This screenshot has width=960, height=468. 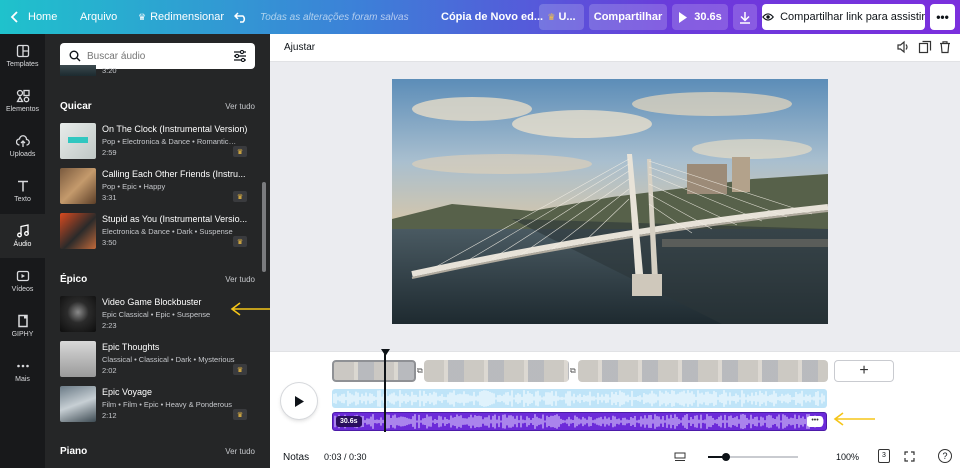 What do you see at coordinates (127, 392) in the screenshot?
I see `track-title: Epic Voyage` at bounding box center [127, 392].